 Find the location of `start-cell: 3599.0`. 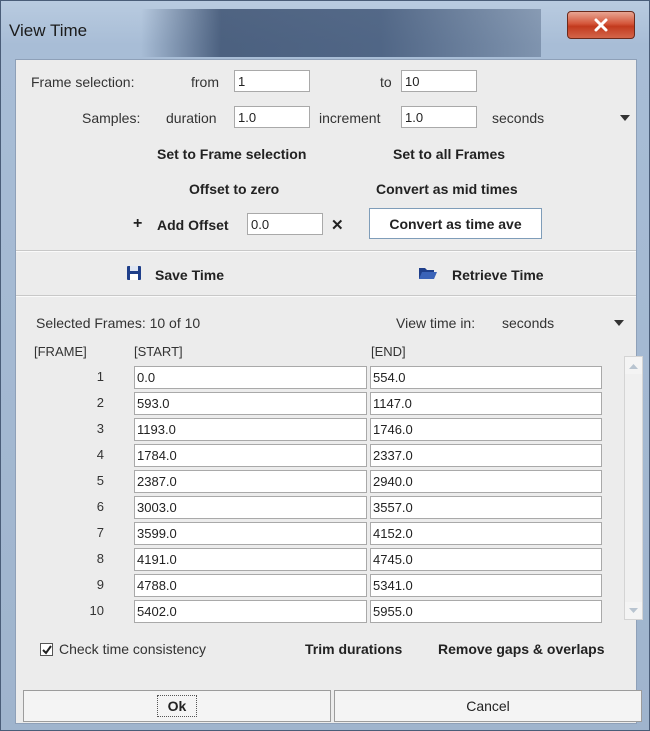

start-cell: 3599.0 is located at coordinates (250, 533).